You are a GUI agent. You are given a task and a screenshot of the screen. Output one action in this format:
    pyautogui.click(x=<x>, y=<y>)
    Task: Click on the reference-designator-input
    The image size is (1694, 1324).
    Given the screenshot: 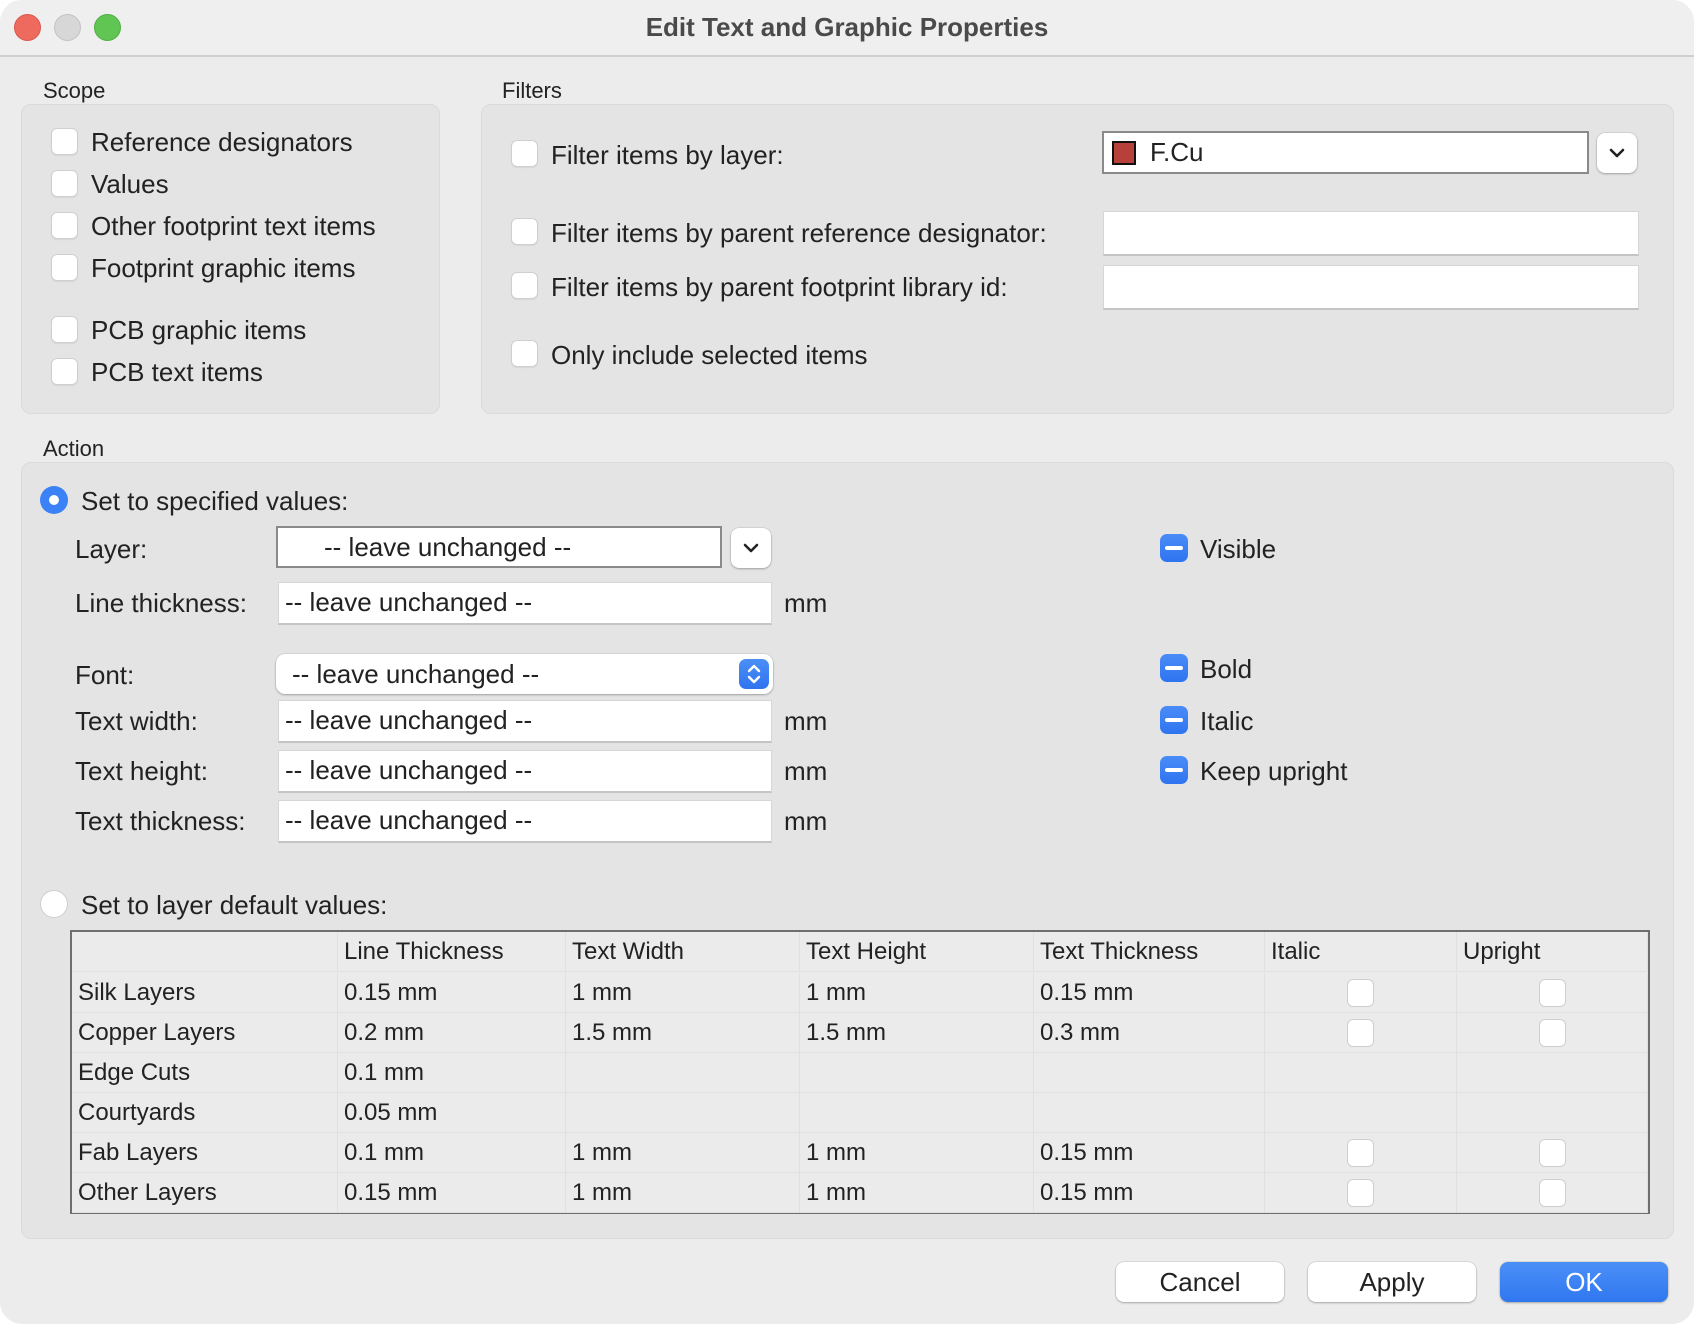 What is the action you would take?
    pyautogui.click(x=1371, y=233)
    